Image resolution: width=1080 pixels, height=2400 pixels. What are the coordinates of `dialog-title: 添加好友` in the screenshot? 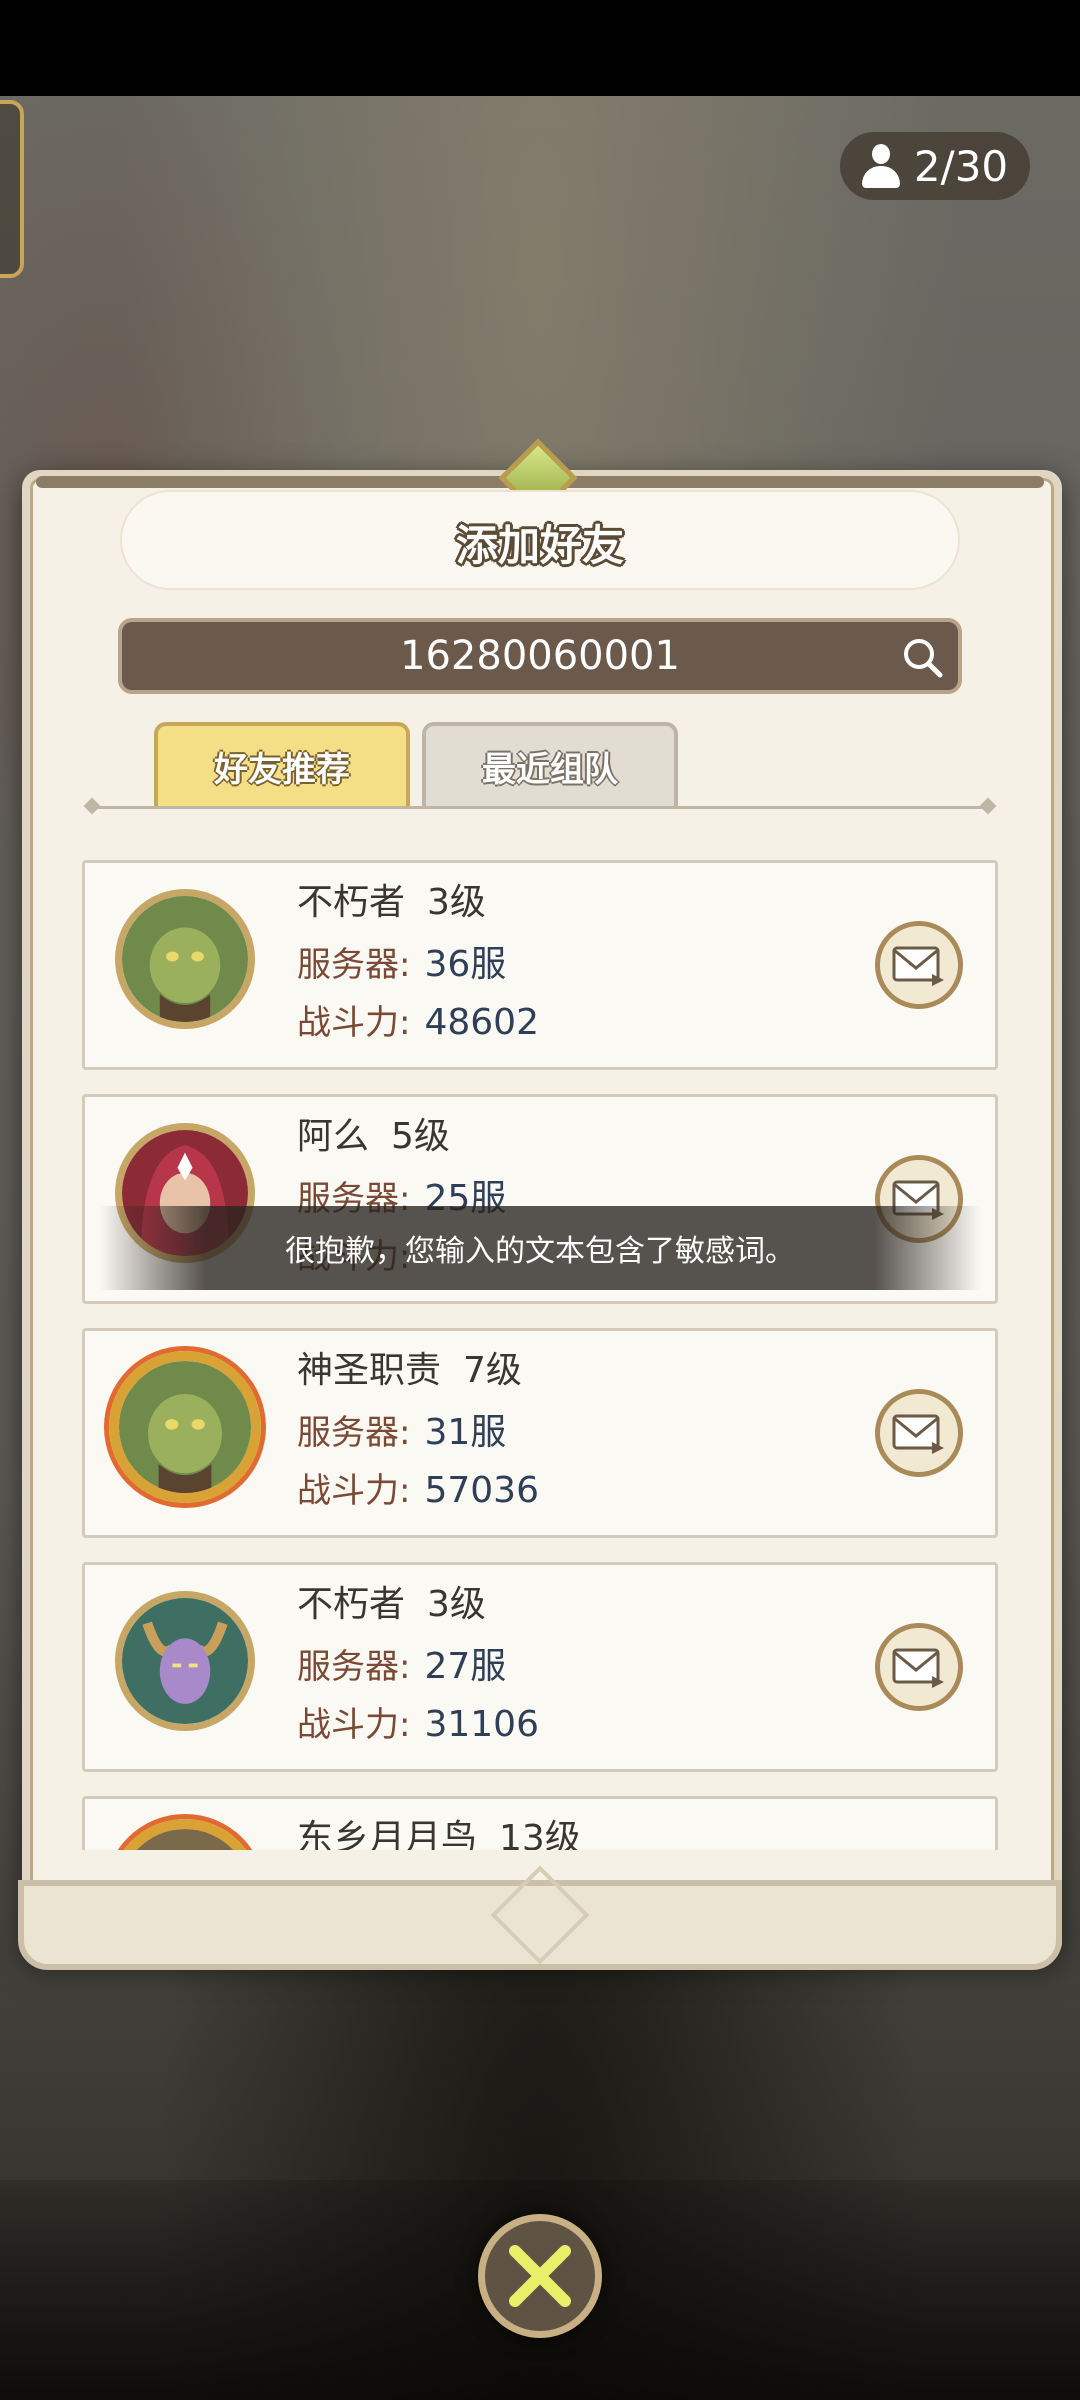 It's located at (539, 545).